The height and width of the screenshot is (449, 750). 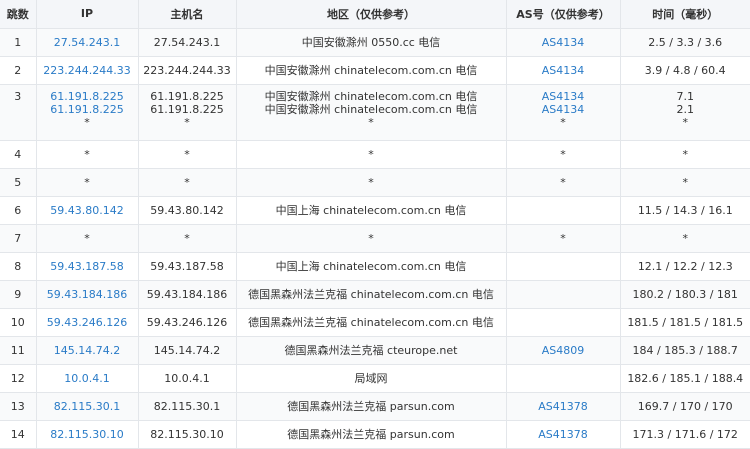 What do you see at coordinates (685, 14) in the screenshot?
I see `column-header-time: 时间（毫秒）` at bounding box center [685, 14].